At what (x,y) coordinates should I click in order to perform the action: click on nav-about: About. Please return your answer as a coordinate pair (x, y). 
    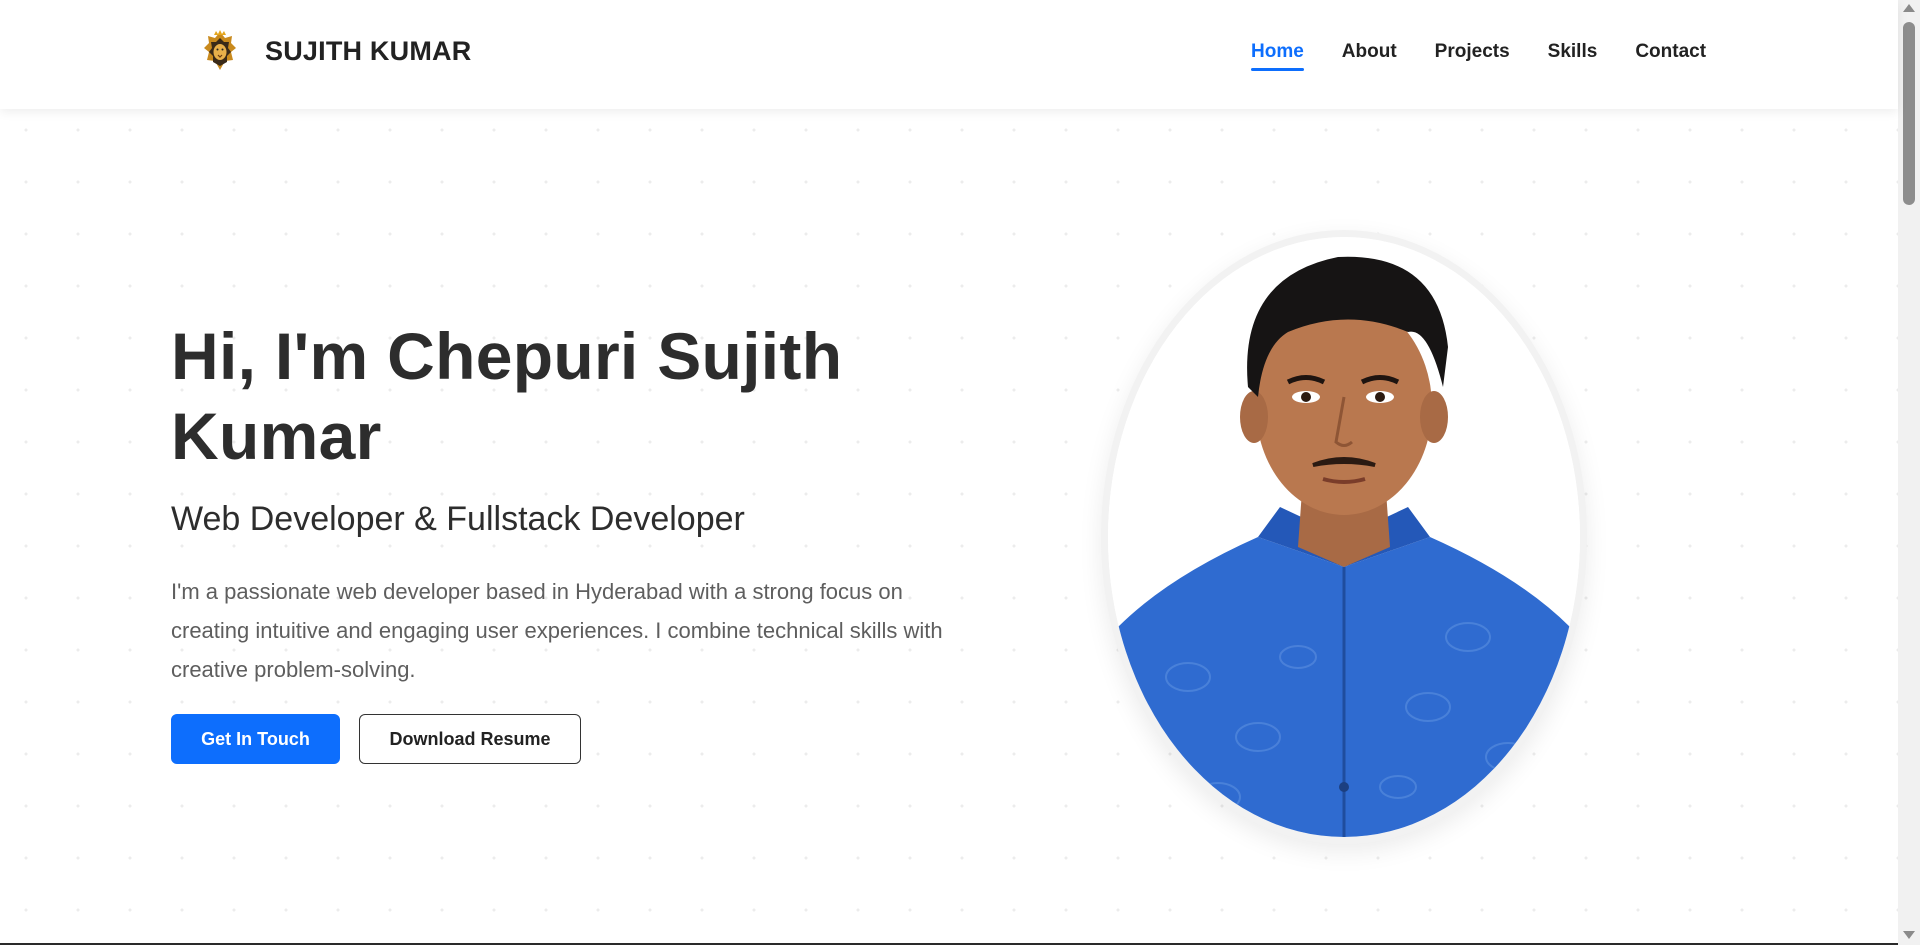
    Looking at the image, I should click on (1369, 55).